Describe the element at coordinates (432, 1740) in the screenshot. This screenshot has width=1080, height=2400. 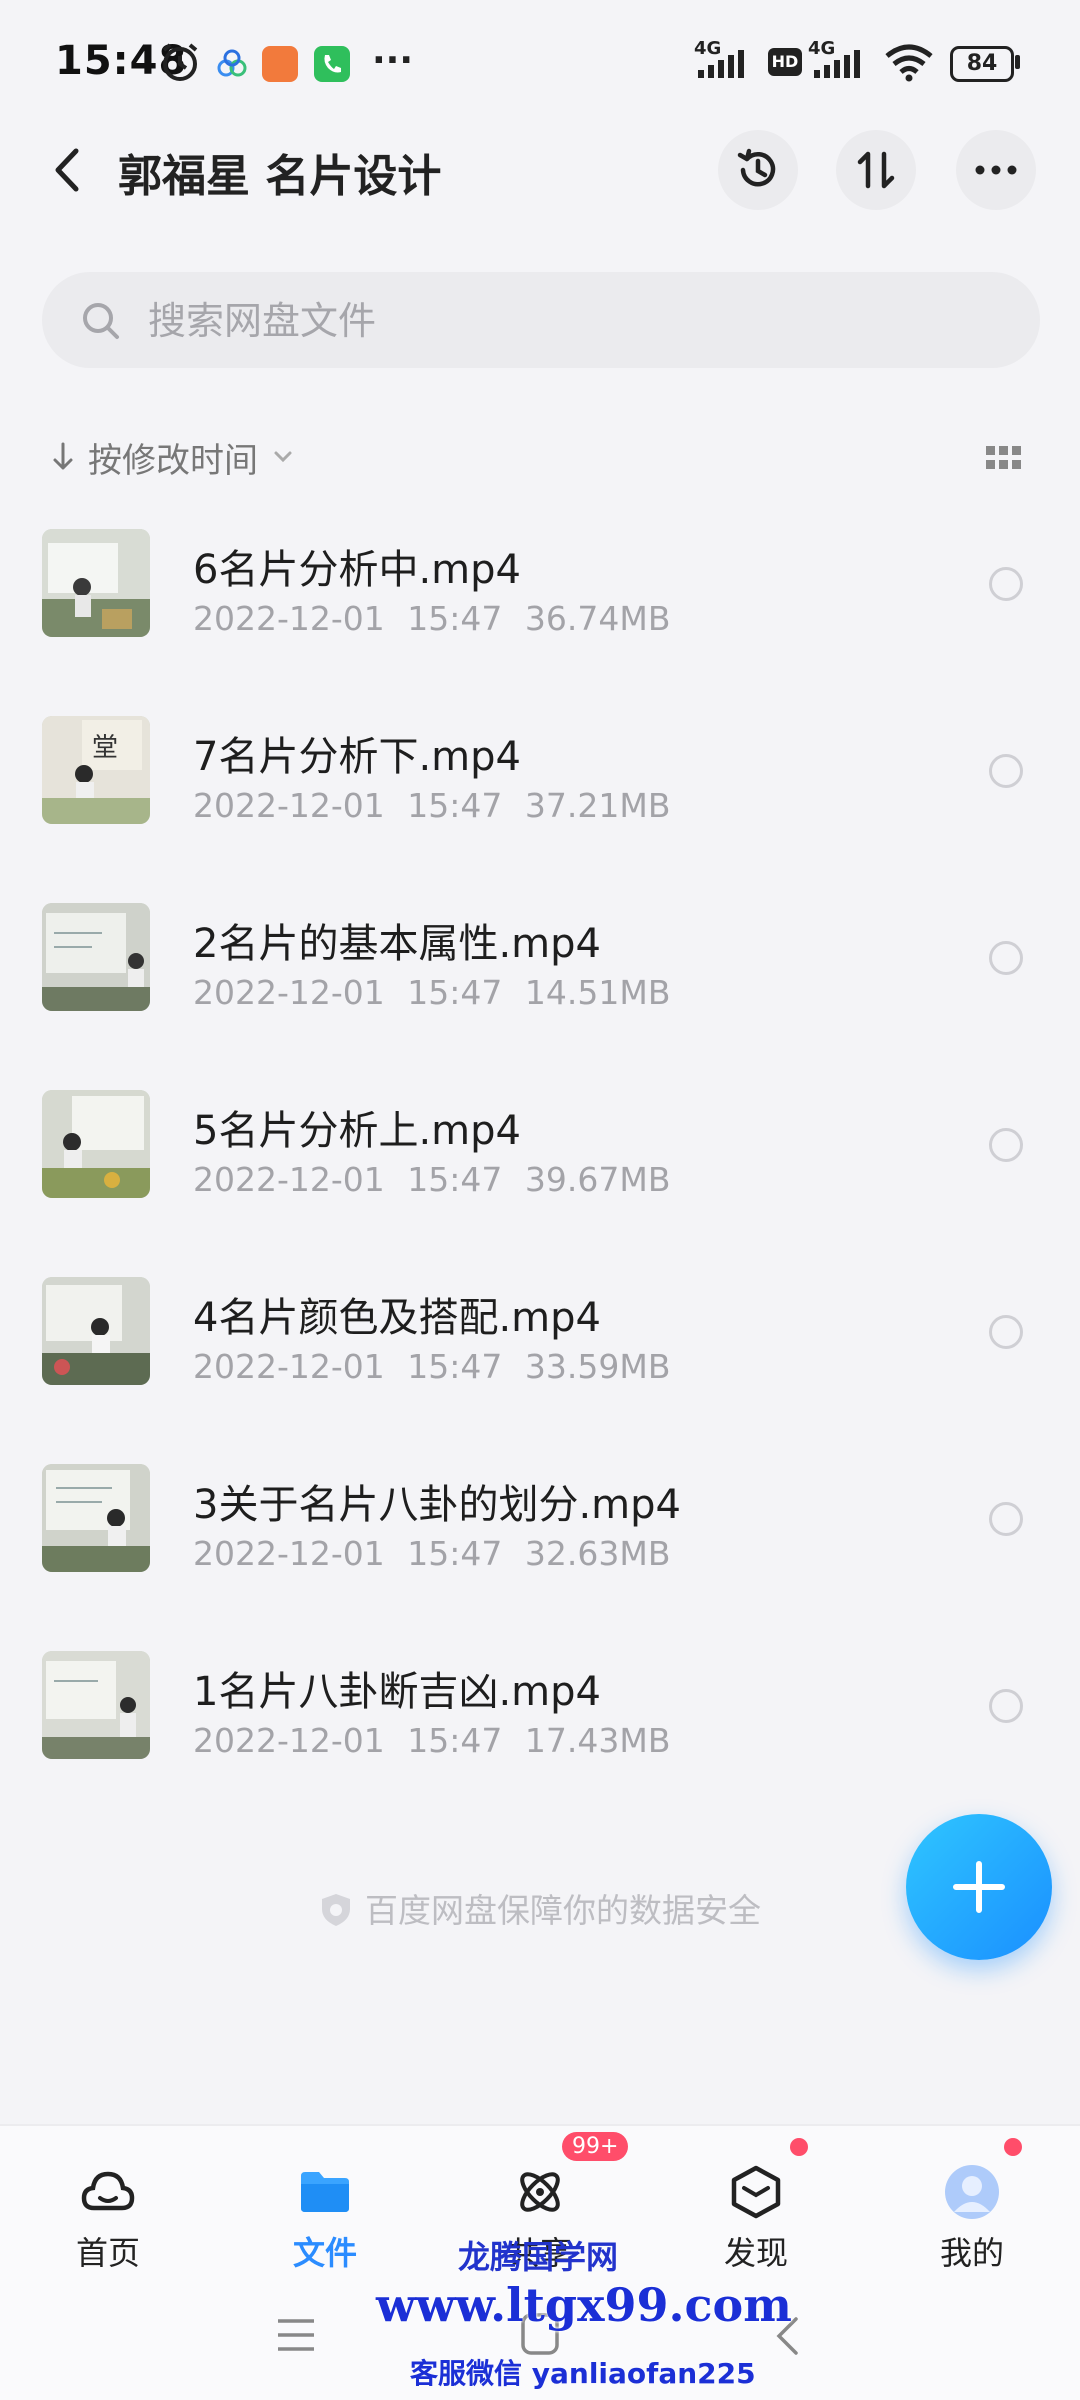
I see `file-meta: 2022-12-01 15:47 17.43MB` at that location.